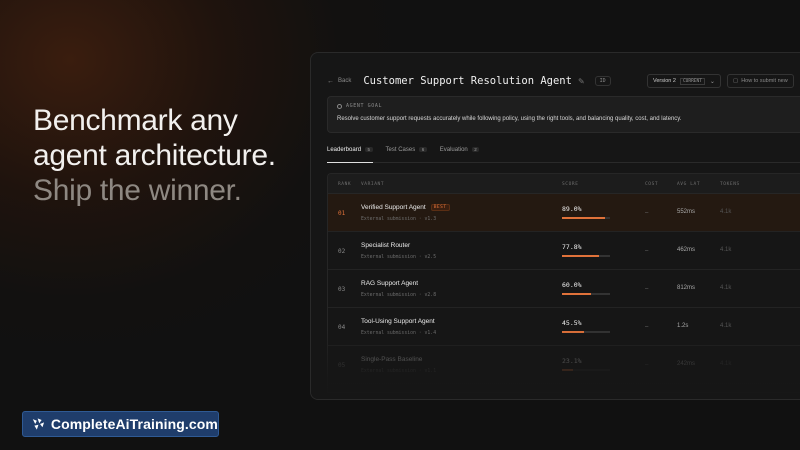 This screenshot has height=450, width=800. Describe the element at coordinates (342, 365) in the screenshot. I see `row-rank: 05` at that location.